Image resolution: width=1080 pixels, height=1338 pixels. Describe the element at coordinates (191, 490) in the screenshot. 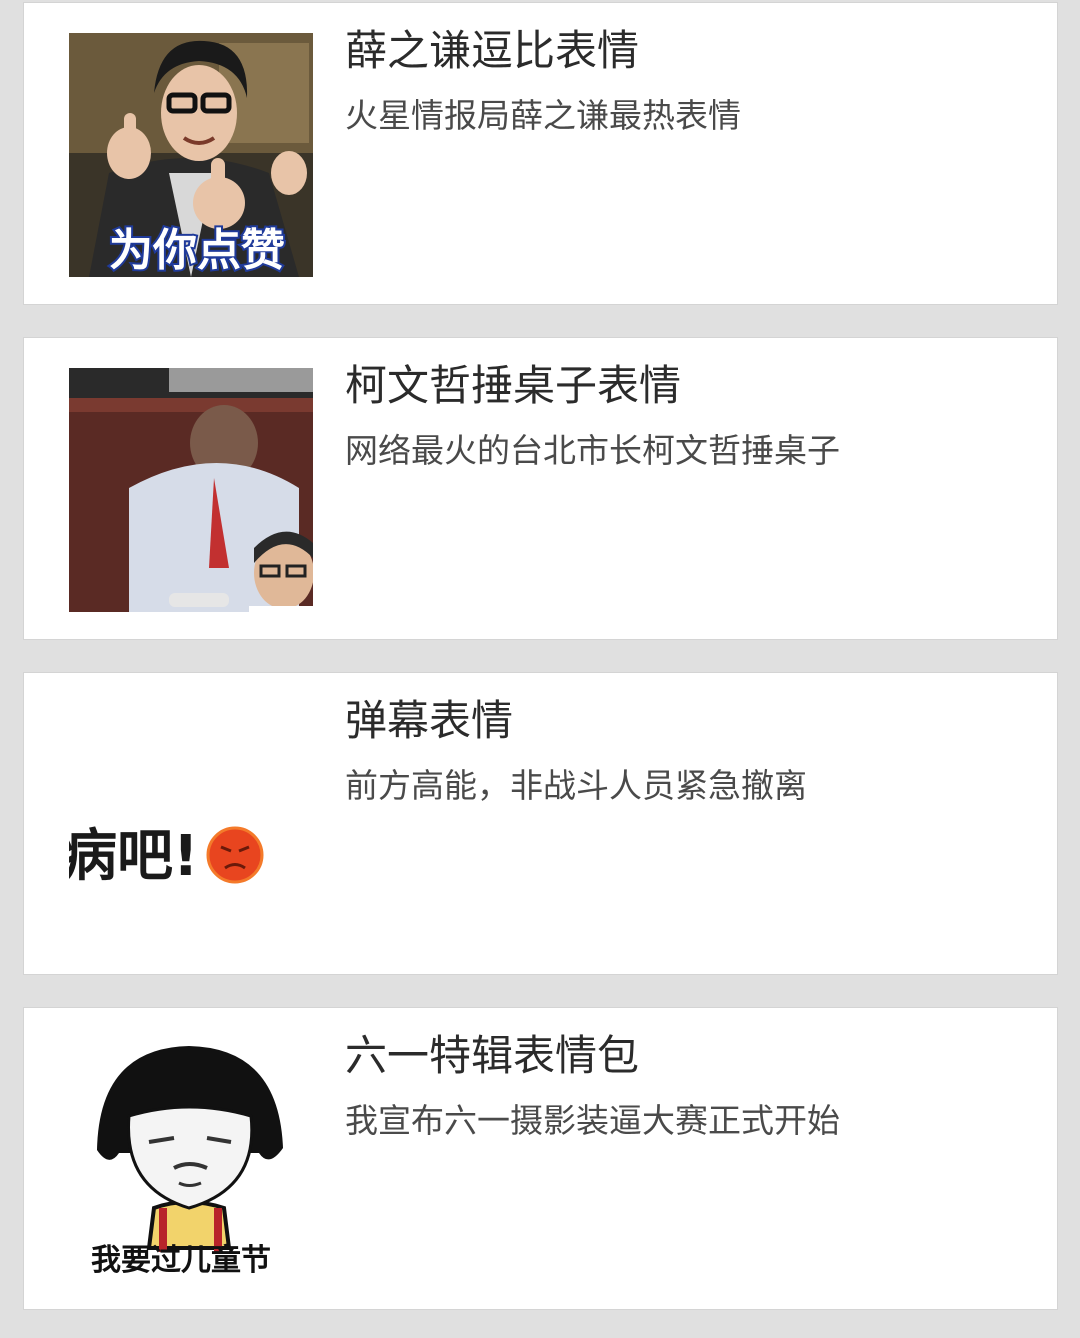

I see `sticker-thumbnail-image` at that location.